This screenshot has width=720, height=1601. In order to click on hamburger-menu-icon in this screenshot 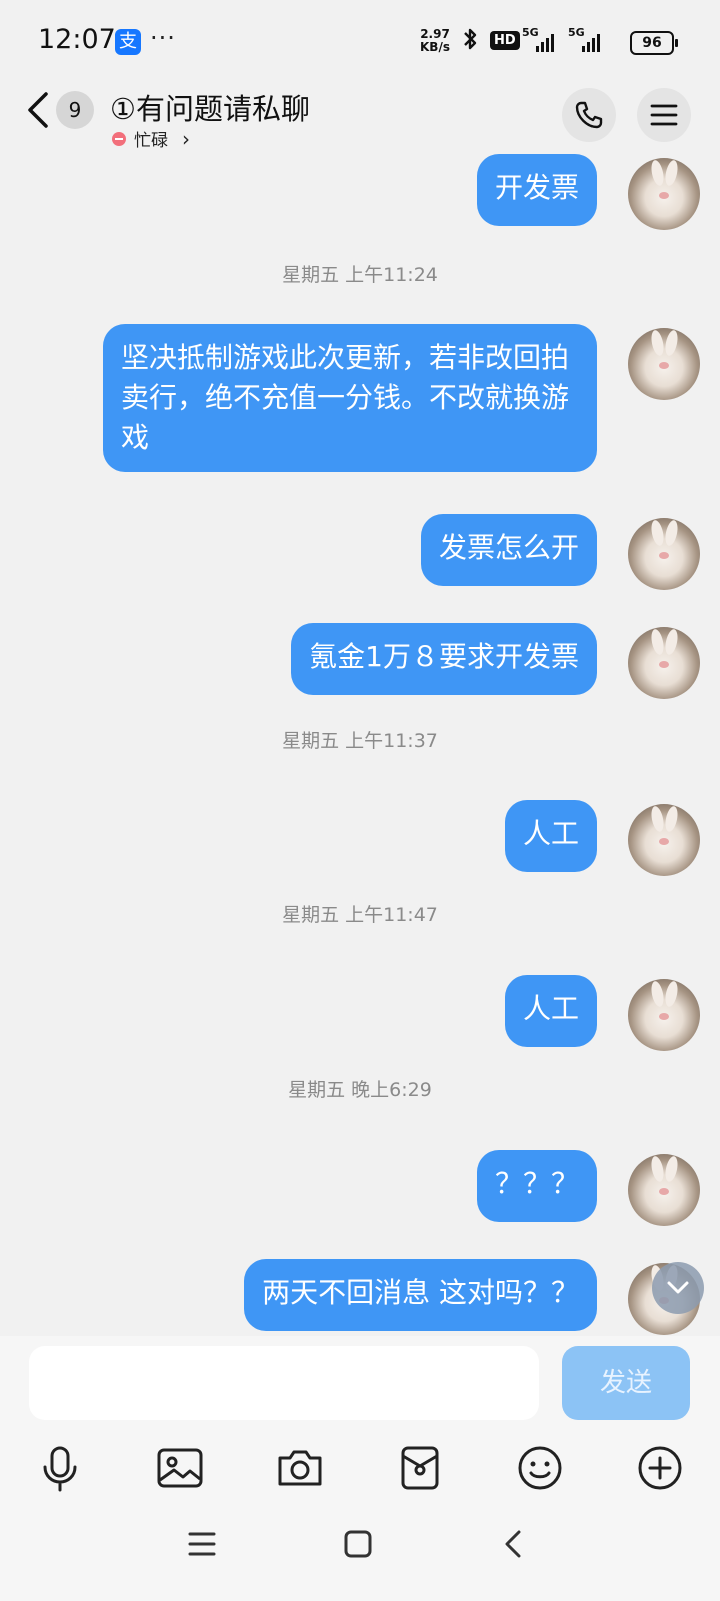, I will do `click(664, 115)`.